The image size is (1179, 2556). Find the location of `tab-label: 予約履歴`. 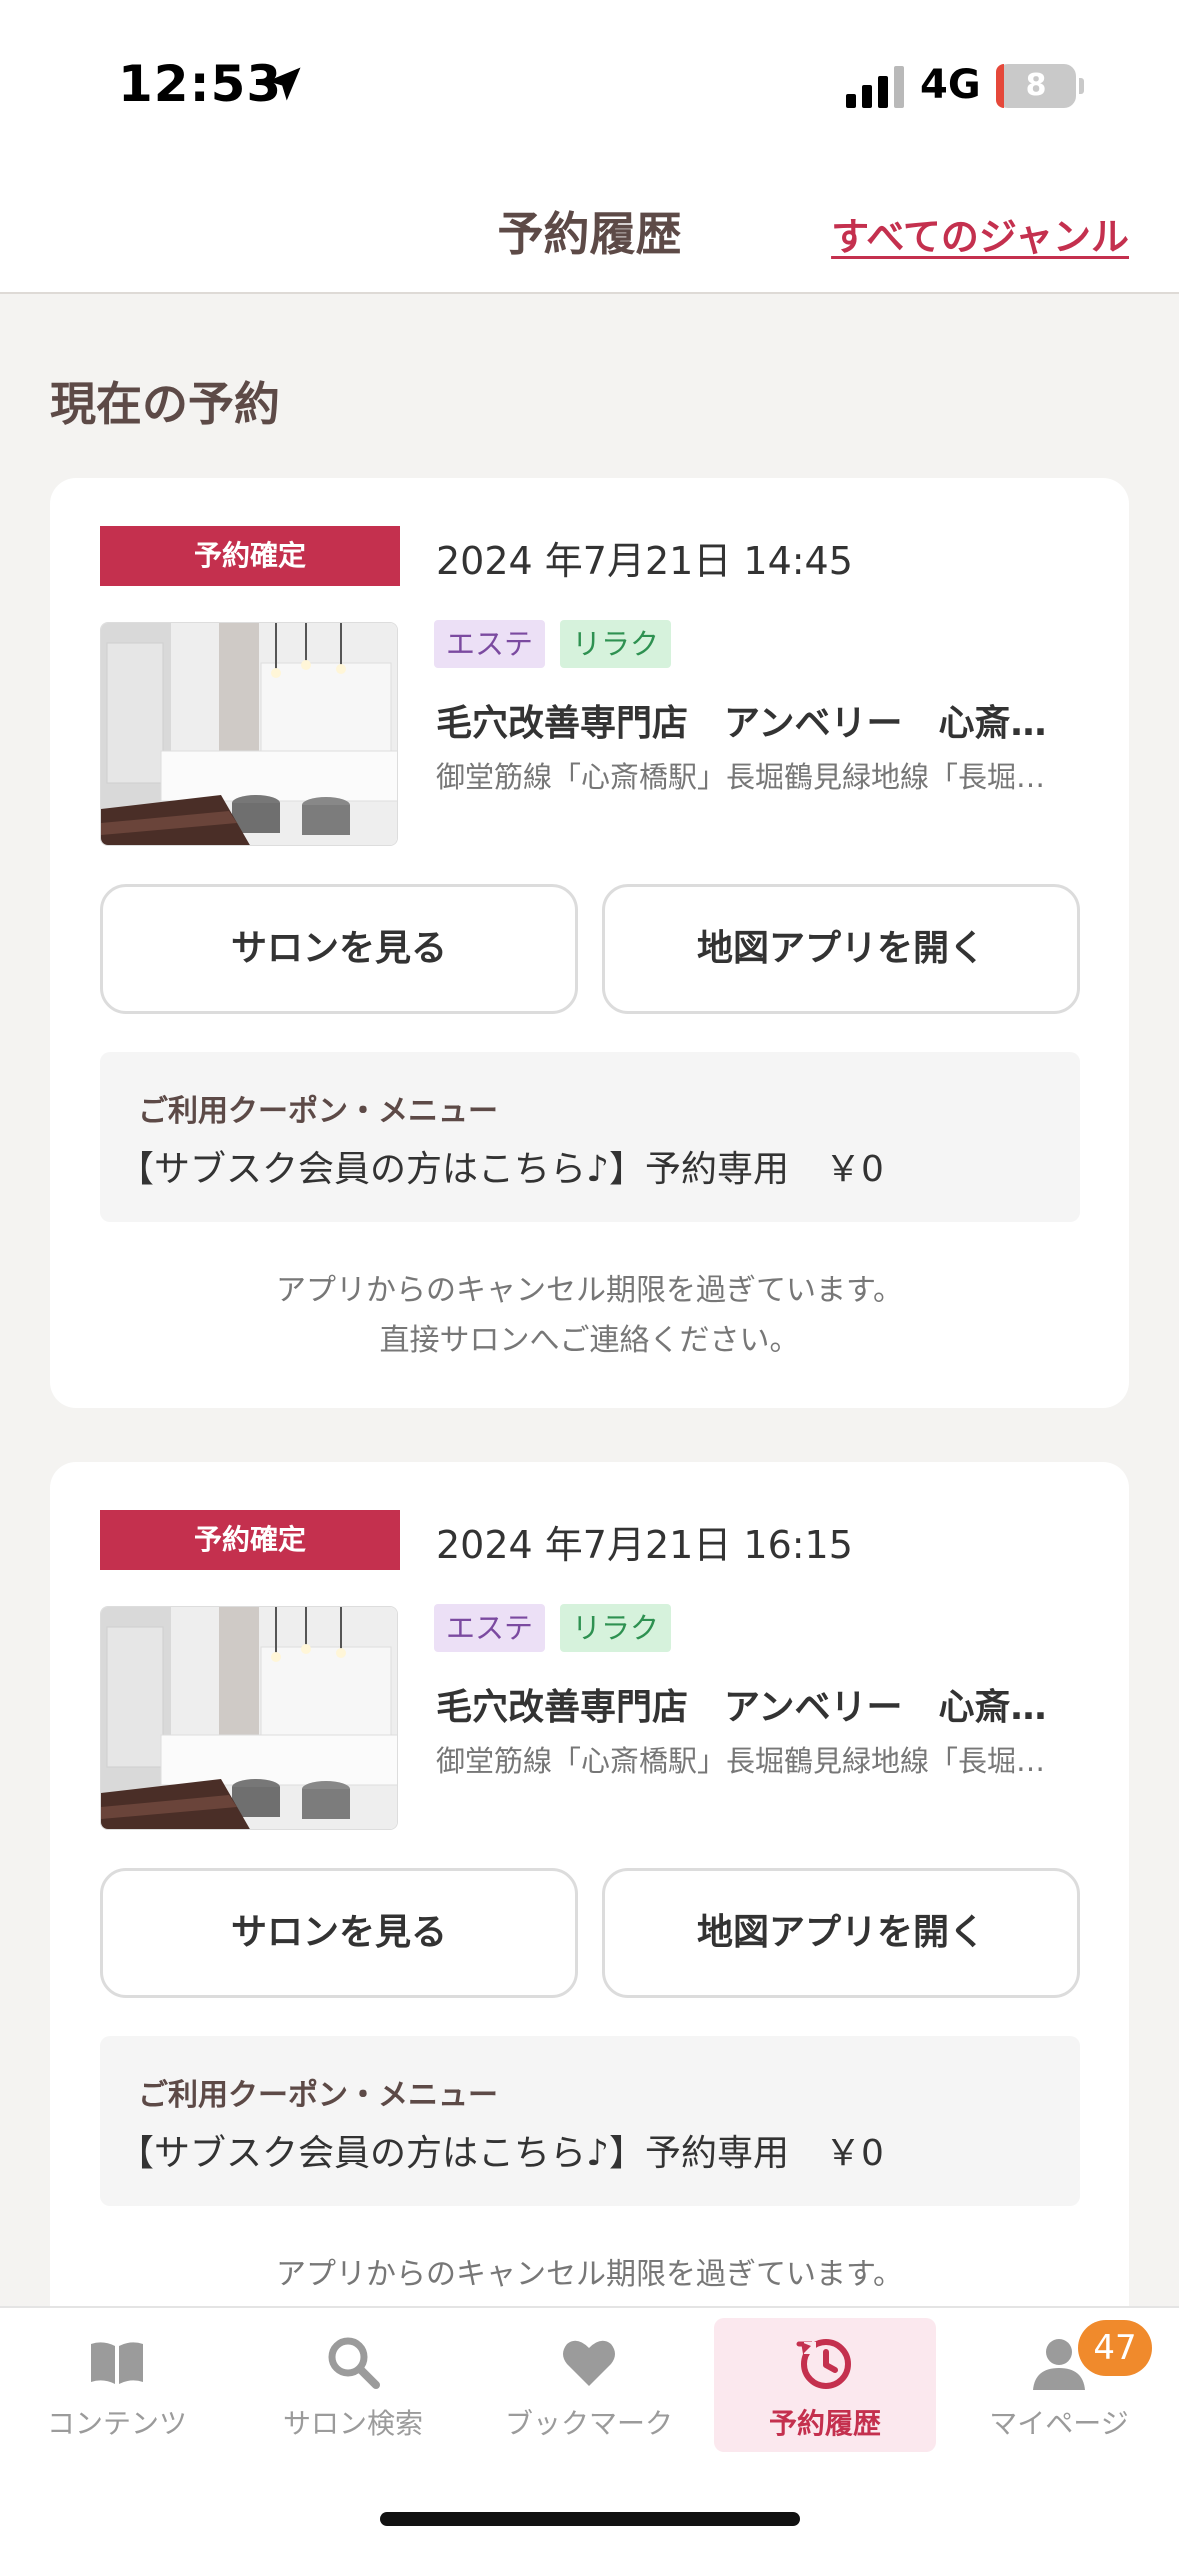

tab-label: 予約履歴 is located at coordinates (824, 2423).